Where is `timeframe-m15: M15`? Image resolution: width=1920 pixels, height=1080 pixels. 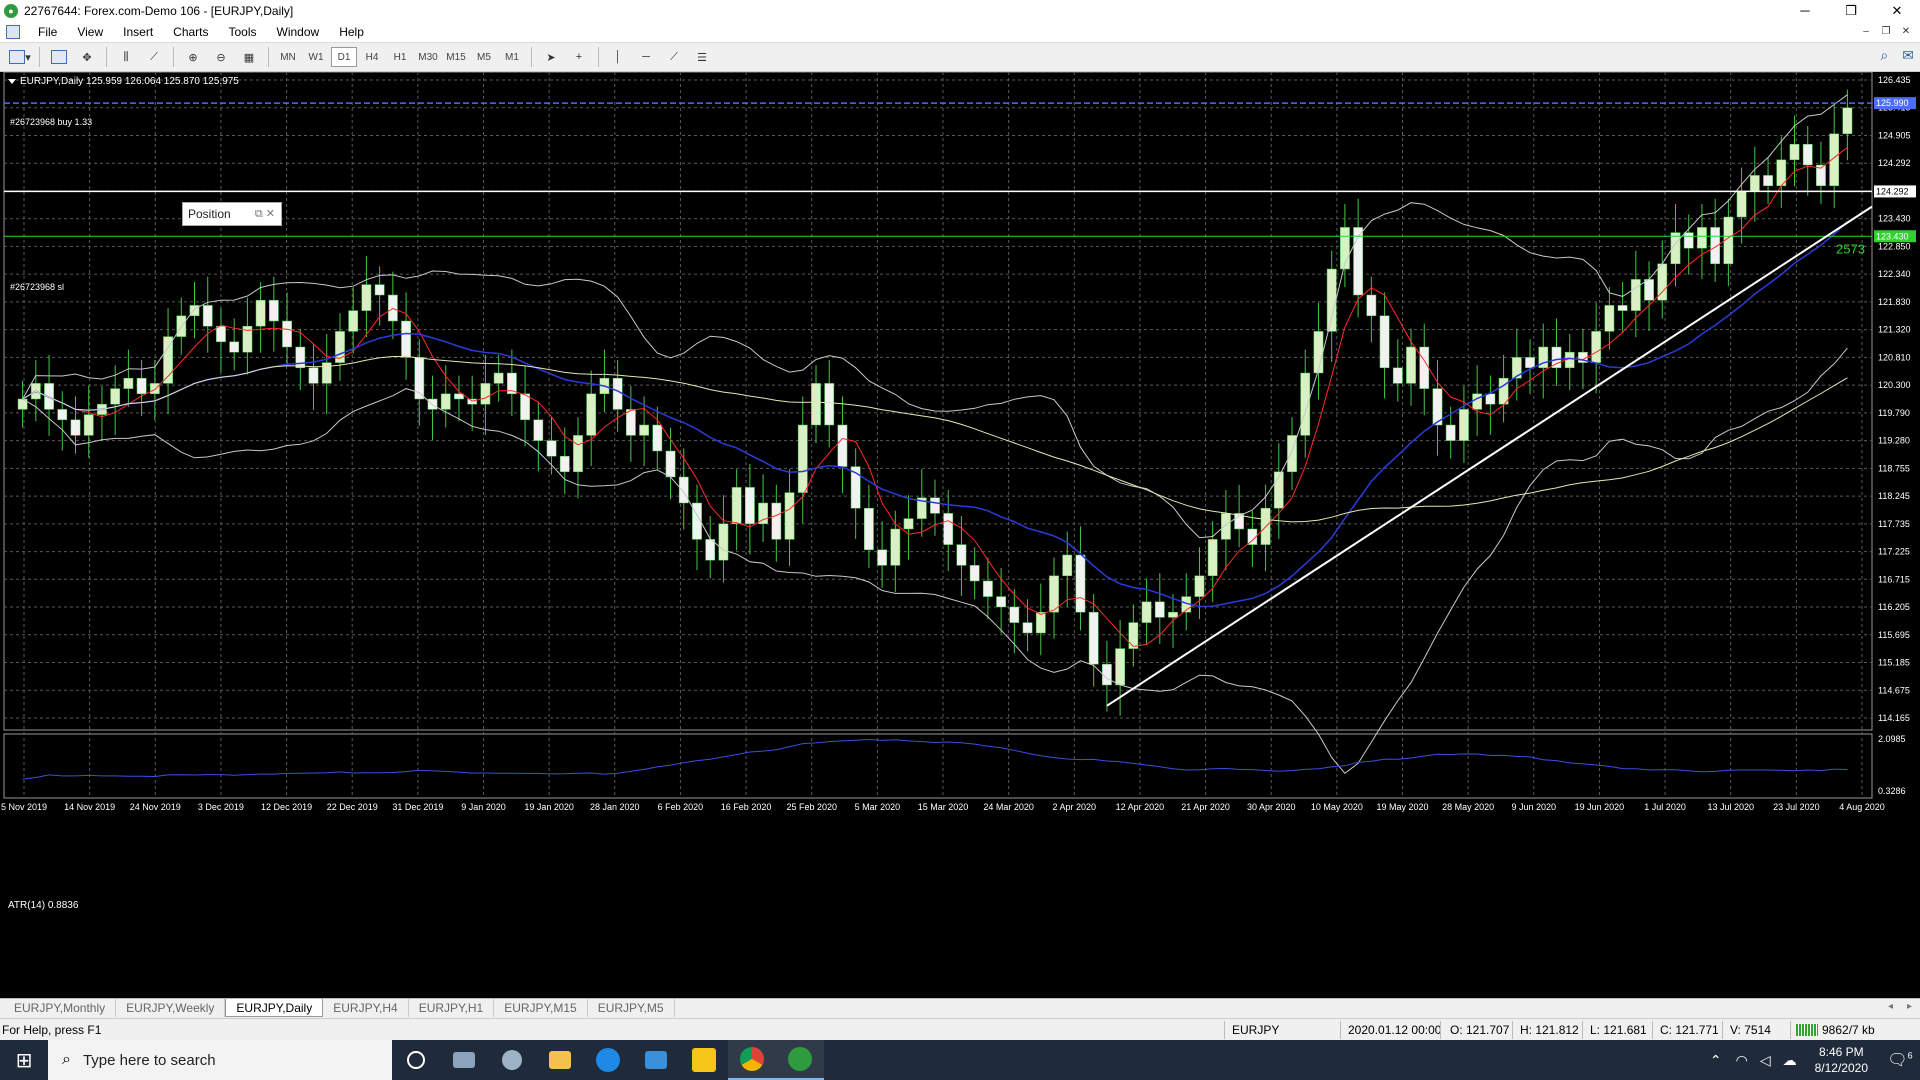
timeframe-m15: M15 is located at coordinates (456, 57).